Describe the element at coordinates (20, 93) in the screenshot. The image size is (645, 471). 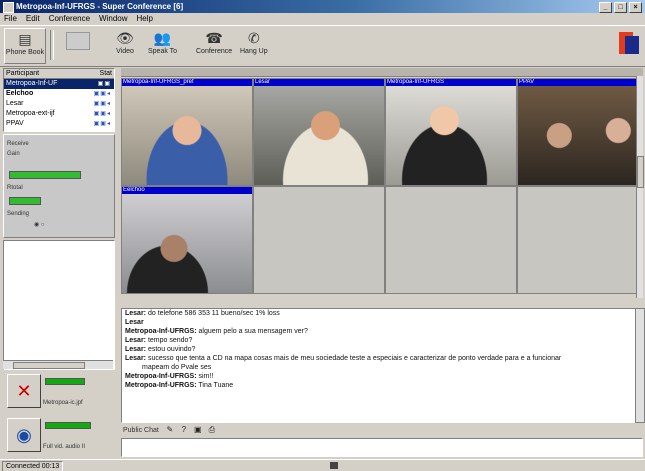
I see `participant-name: Eelchoo` at that location.